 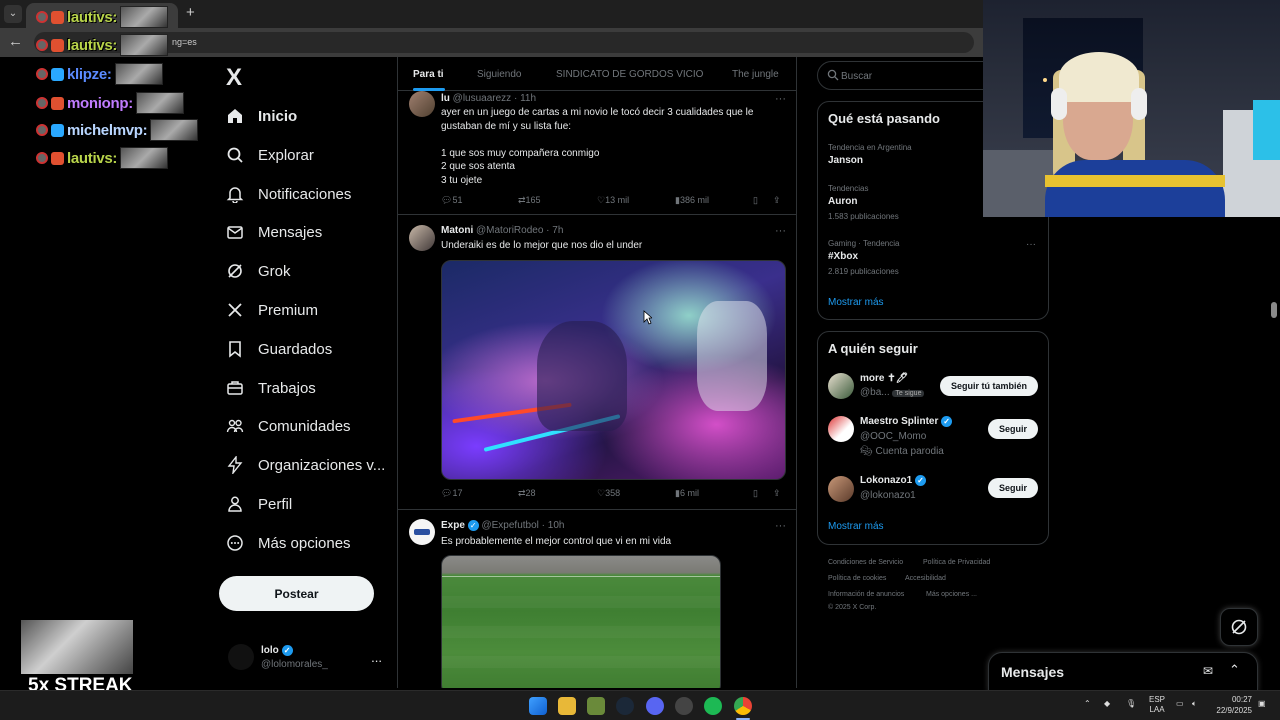 What do you see at coordinates (1180, 709) in the screenshot?
I see `network-icon: ▭` at bounding box center [1180, 709].